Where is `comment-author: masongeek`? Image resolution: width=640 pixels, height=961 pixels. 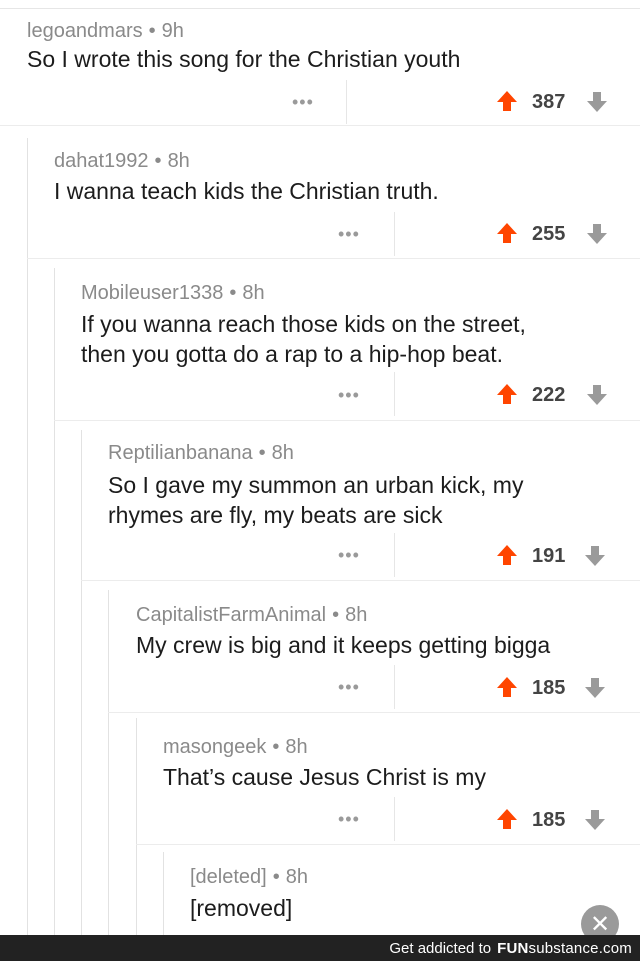
comment-author: masongeek is located at coordinates (214, 747).